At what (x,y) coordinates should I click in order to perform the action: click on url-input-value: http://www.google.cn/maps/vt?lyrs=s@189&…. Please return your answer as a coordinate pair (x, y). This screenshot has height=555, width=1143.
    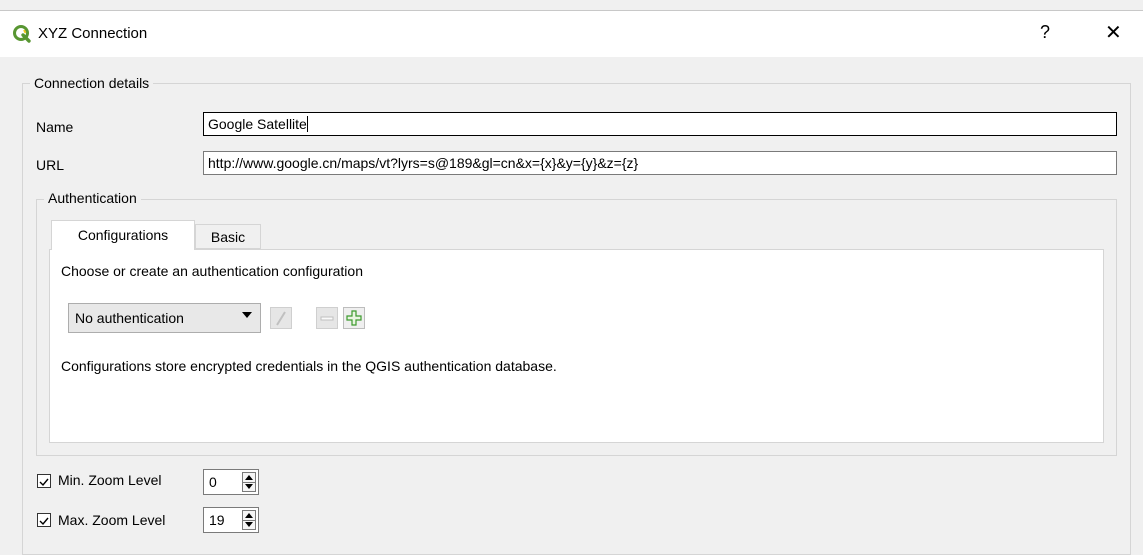
    Looking at the image, I should click on (423, 163).